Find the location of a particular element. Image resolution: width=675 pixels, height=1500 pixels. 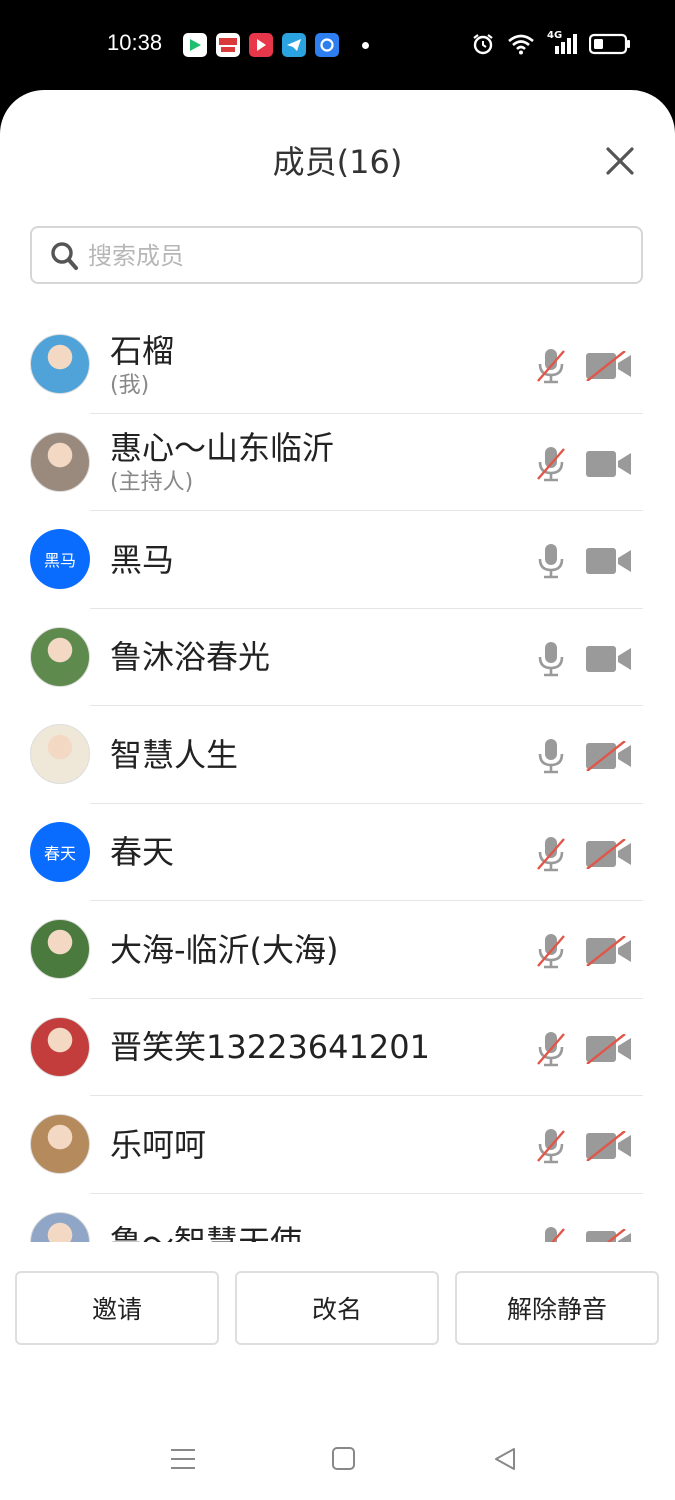

member-name: 乐呵呵 is located at coordinates (158, 1144).